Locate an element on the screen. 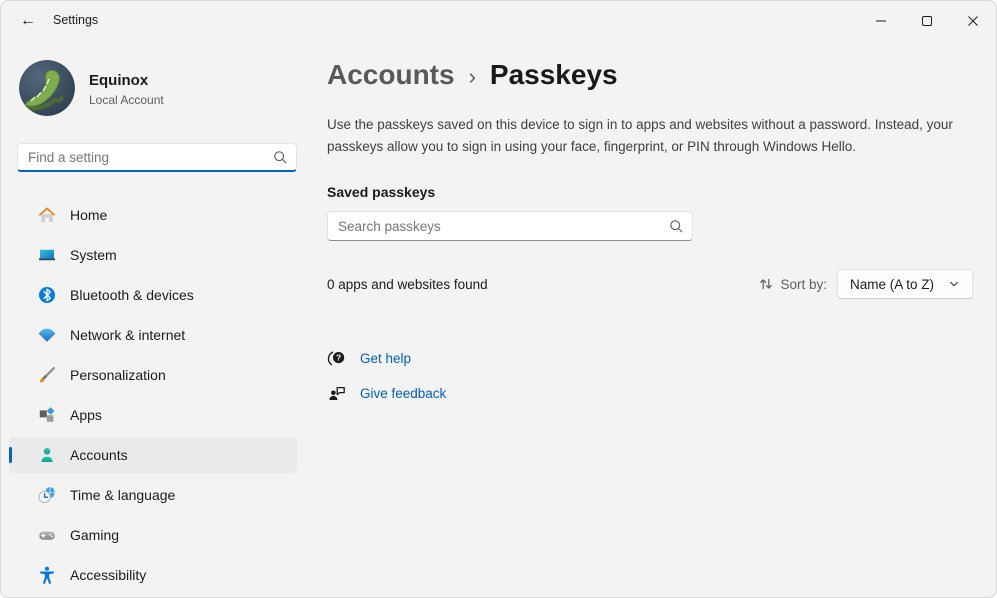 This screenshot has height=598, width=997. sidebar-item-bluetooth-devices: Bluetooth & devices is located at coordinates (153, 295).